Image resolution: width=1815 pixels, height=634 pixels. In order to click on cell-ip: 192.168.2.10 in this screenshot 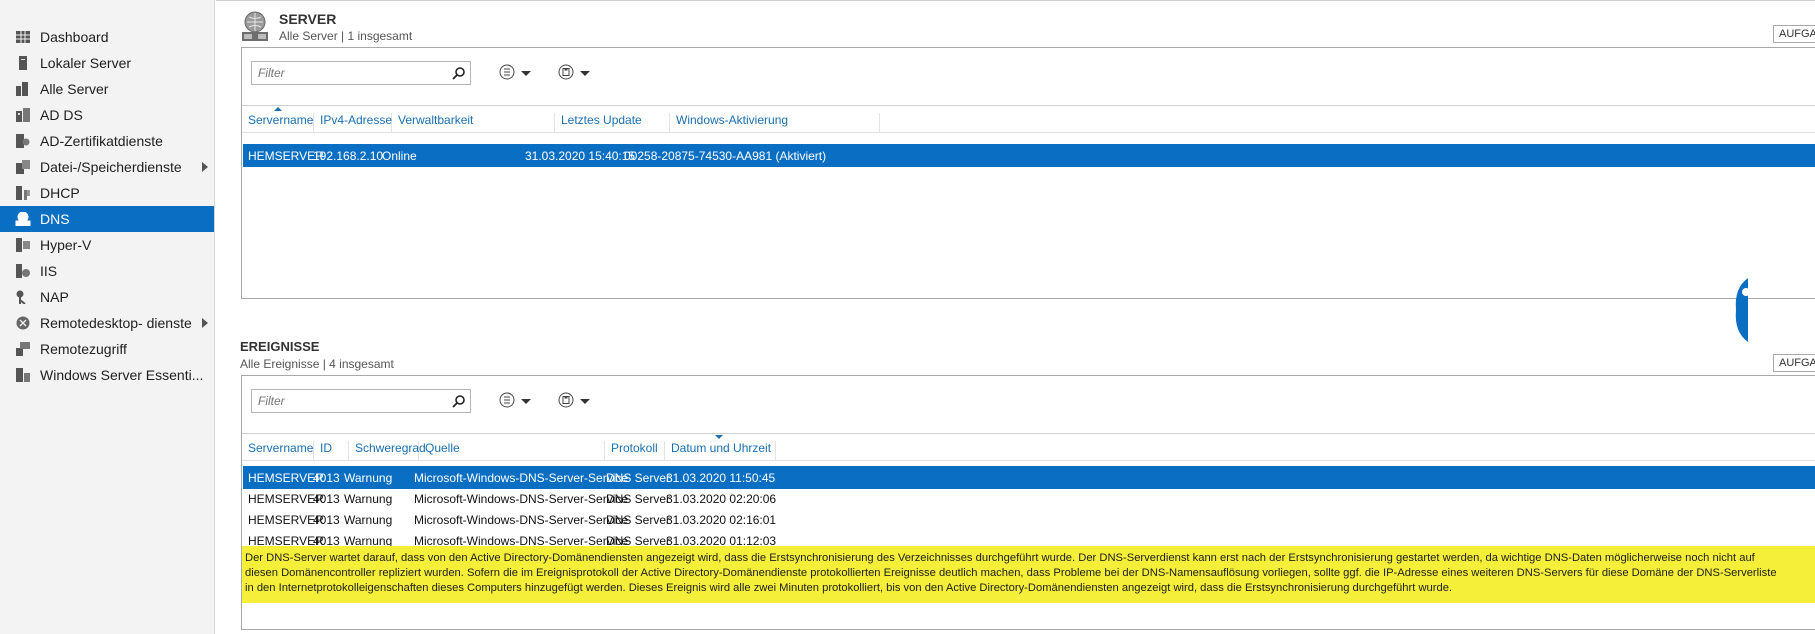, I will do `click(348, 156)`.